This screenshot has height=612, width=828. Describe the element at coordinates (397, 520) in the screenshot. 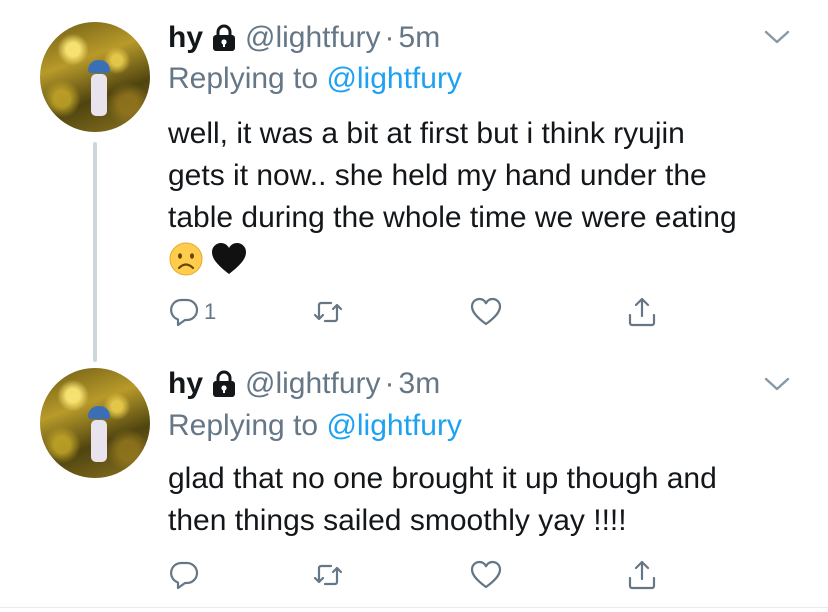

I see `tweet-text-line: then things sailed smoothly yay !!!!` at that location.